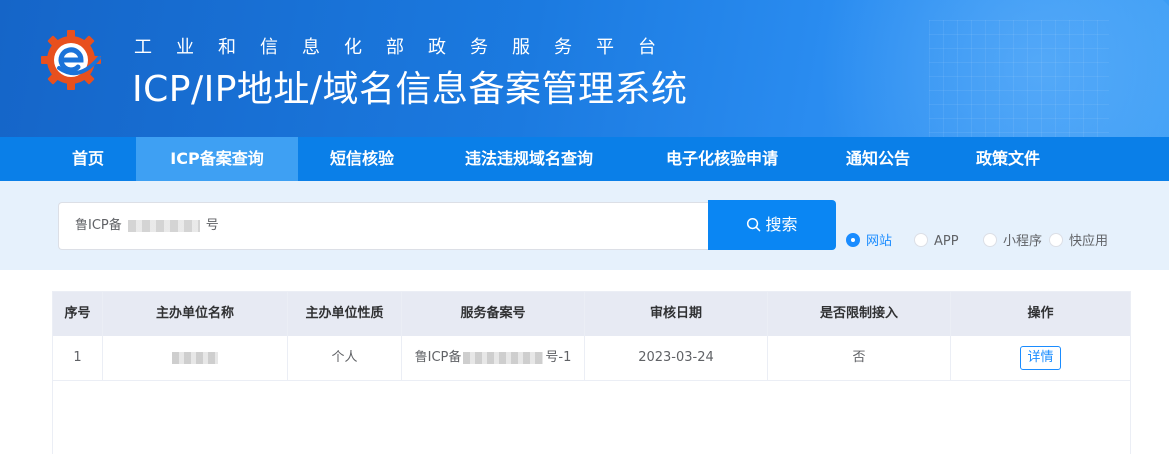 The width and height of the screenshot is (1169, 454). I want to click on cell-action: 详情, so click(1040, 358).